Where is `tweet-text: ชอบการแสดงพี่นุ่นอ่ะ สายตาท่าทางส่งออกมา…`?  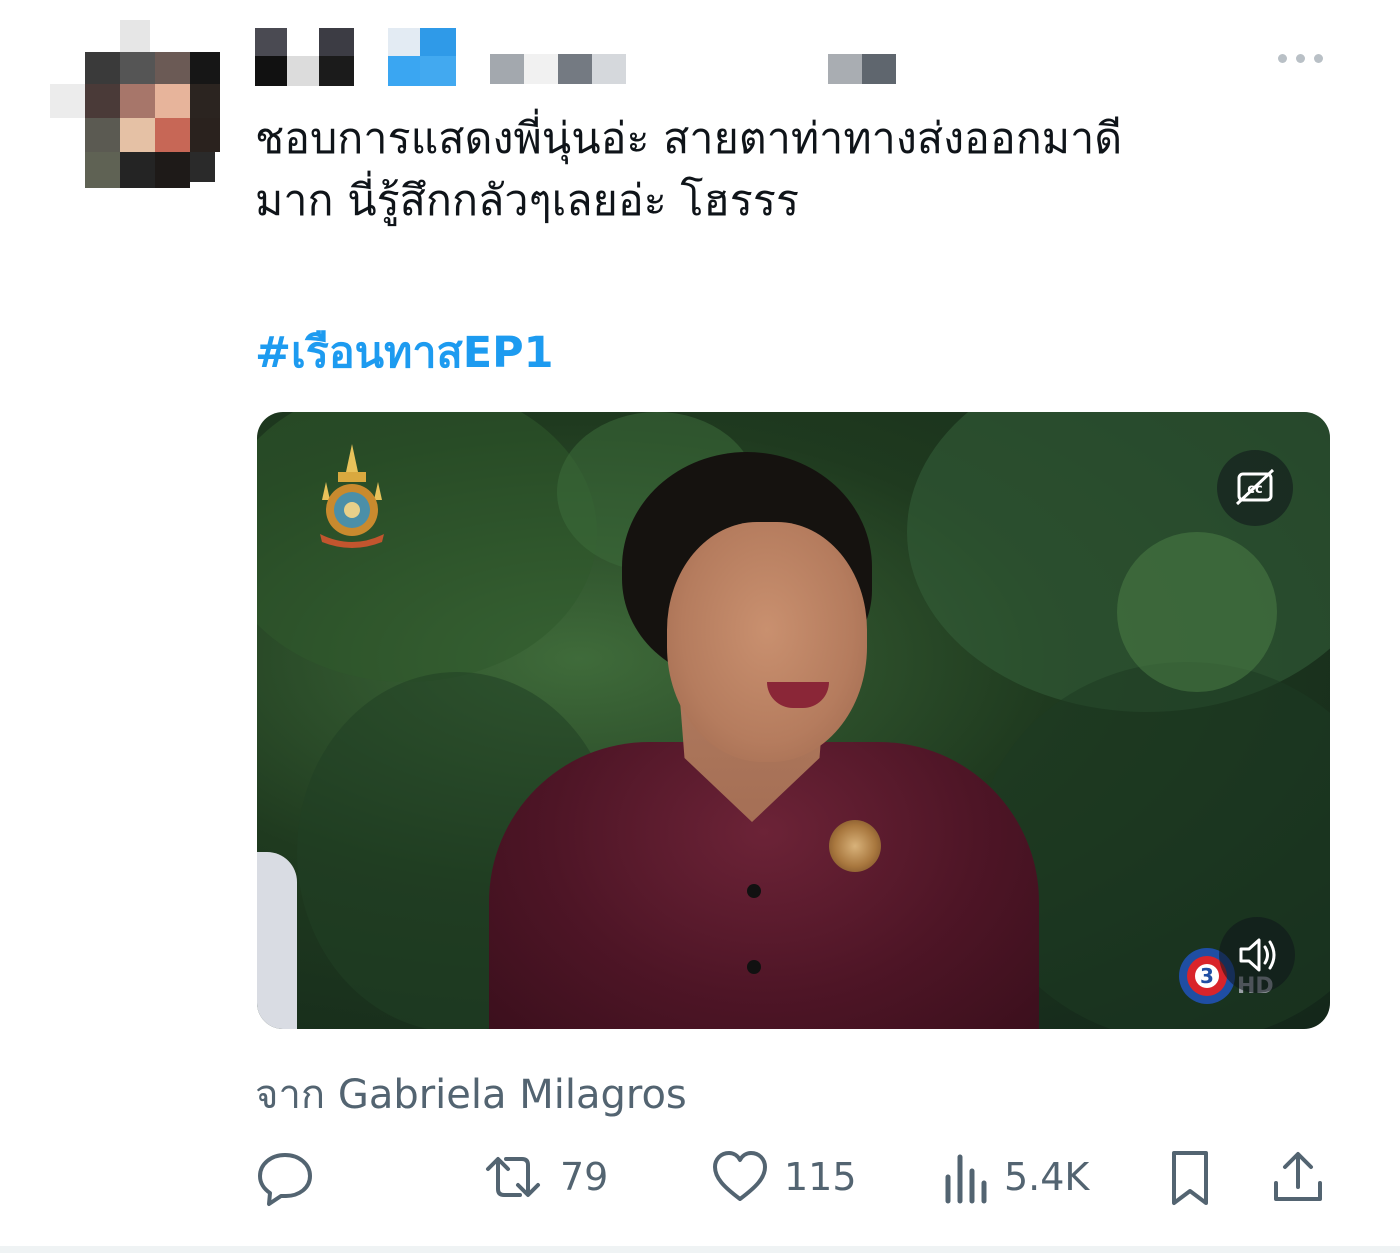
tweet-text: ชอบการแสดงพี่นุ่นอ่ะ สายตาท่าทางส่งออกมา… is located at coordinates (689, 170).